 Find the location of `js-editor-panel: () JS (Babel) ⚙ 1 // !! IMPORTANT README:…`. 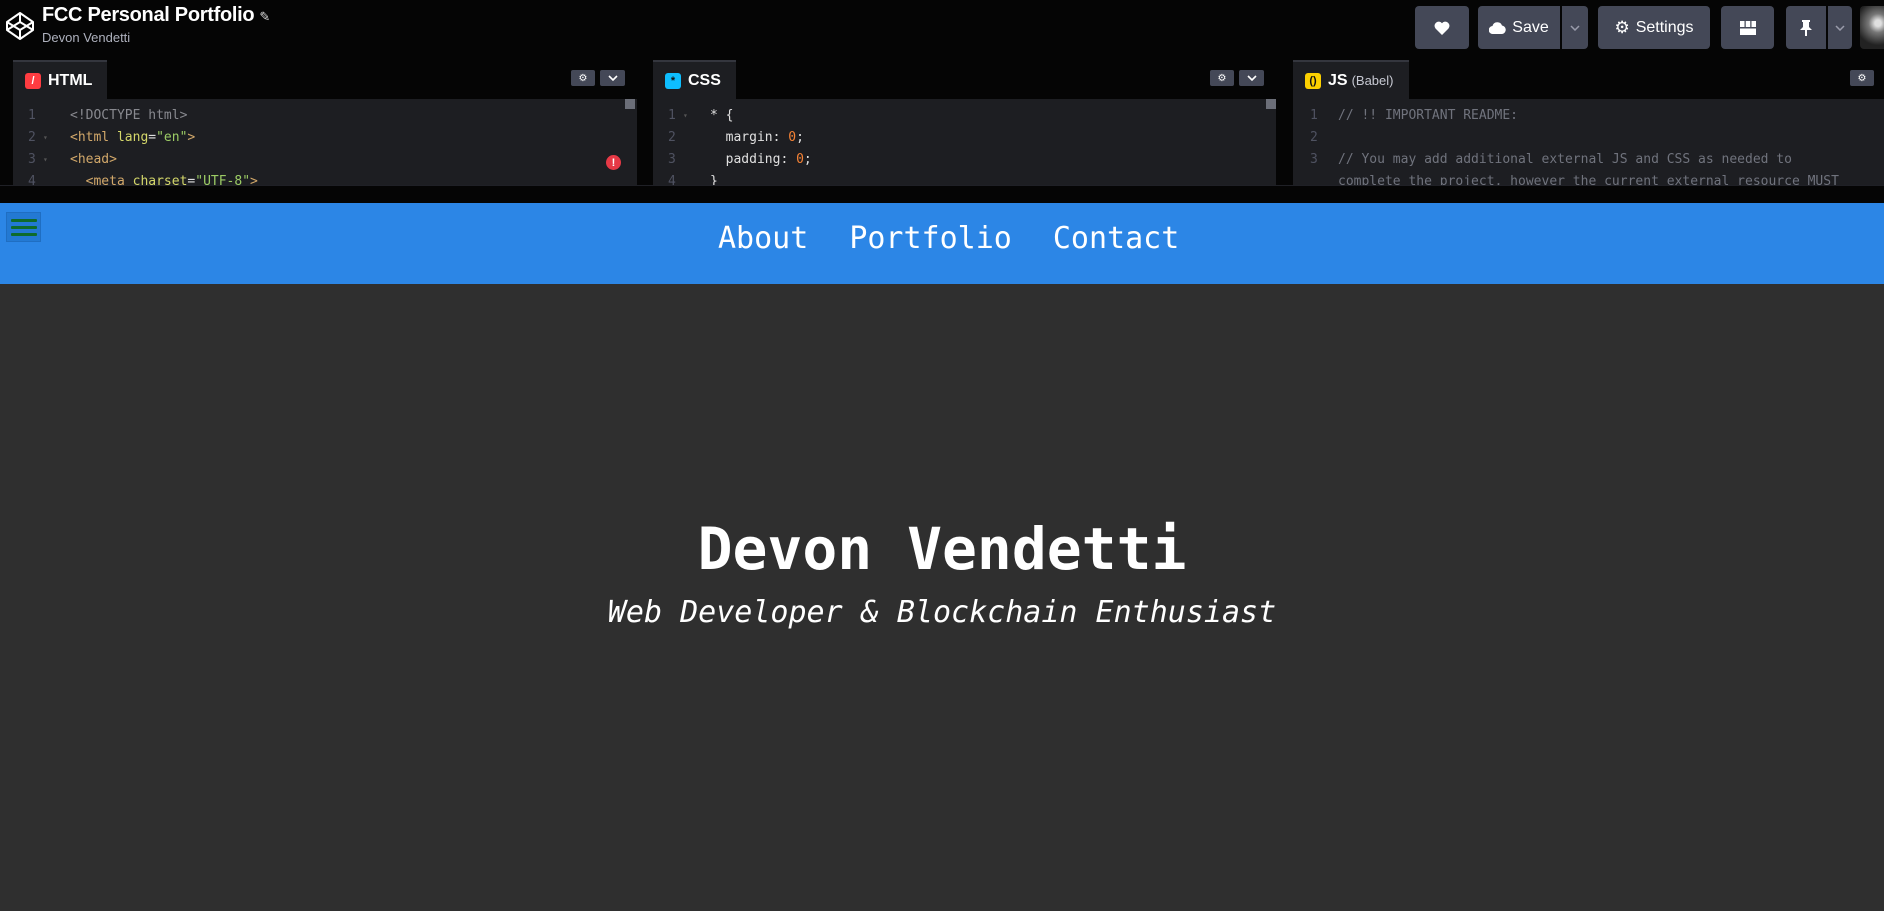

js-editor-panel: () JS (Babel) ⚙ 1 // !! IMPORTANT README:… is located at coordinates (1588, 122).